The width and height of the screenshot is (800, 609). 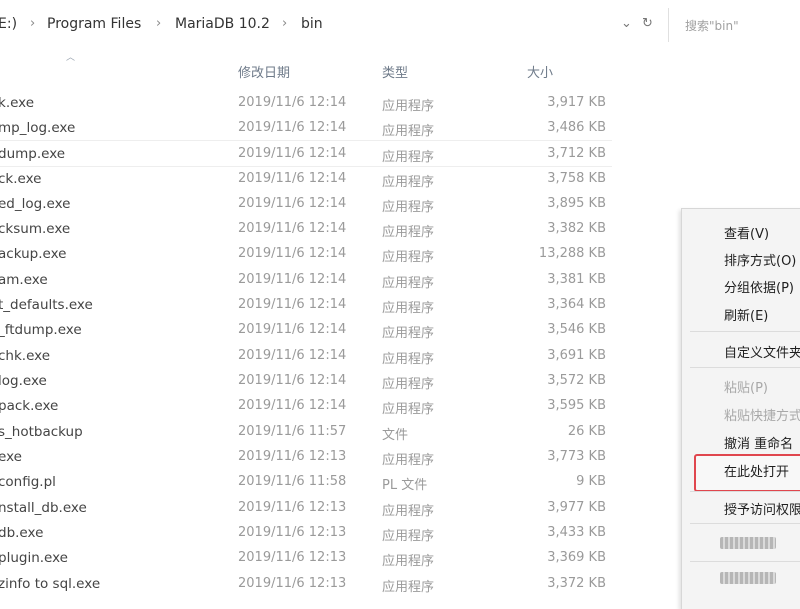 I want to click on file-row: dump.exe 2019/11/6 12:14 应用程序 3,712 KB, so click(x=306, y=153).